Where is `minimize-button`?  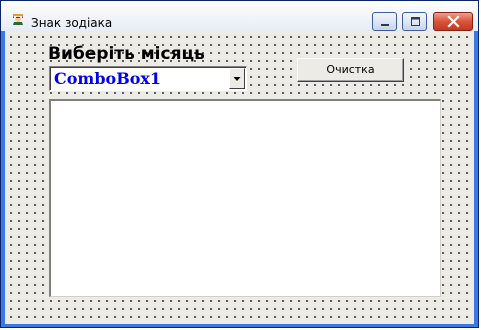 minimize-button is located at coordinates (384, 21).